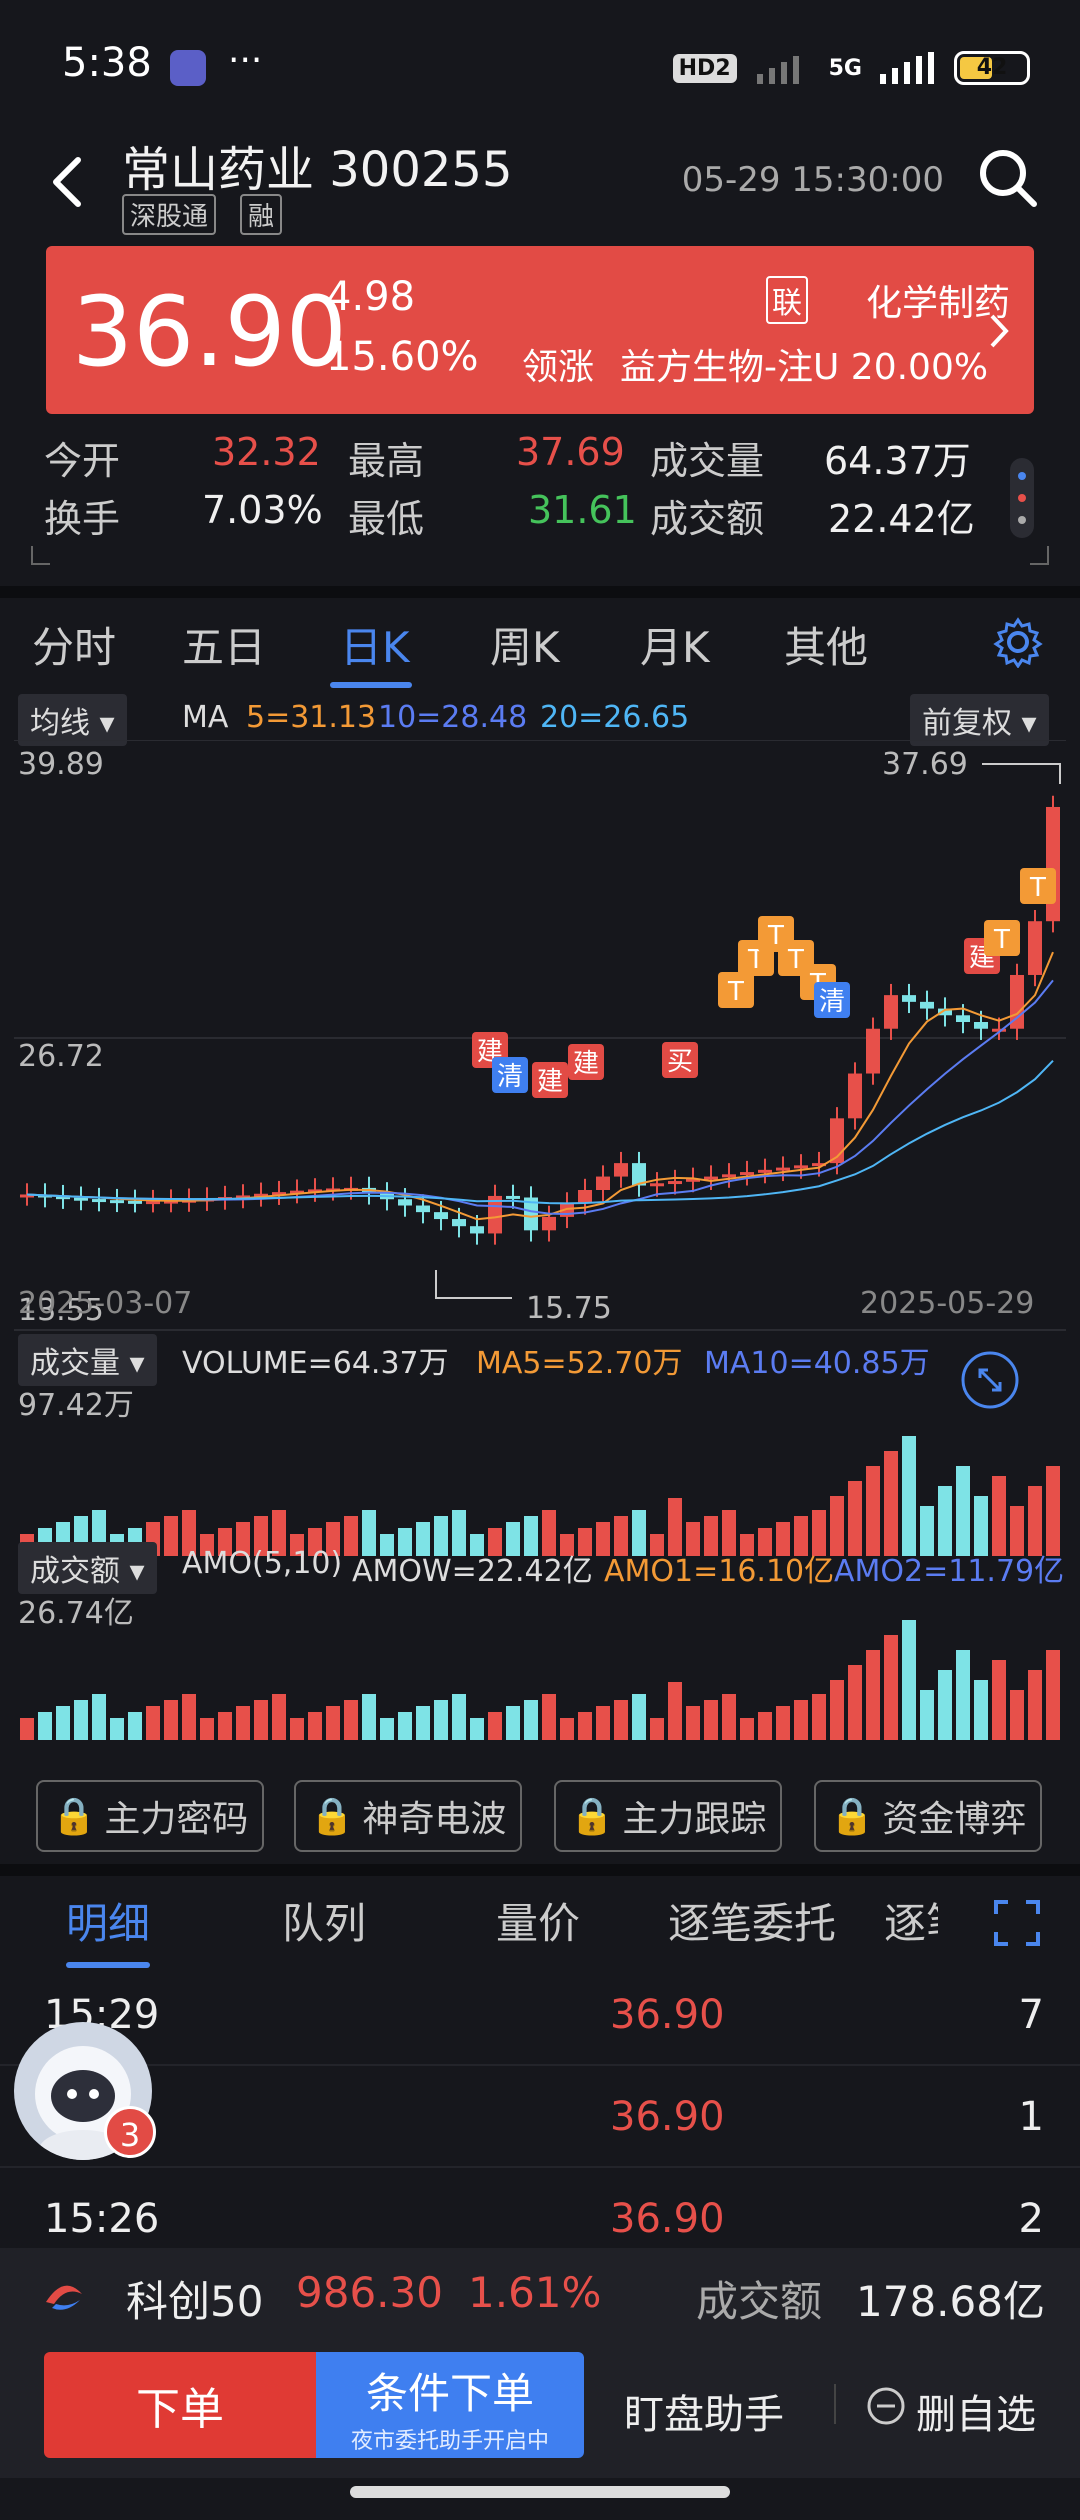  I want to click on network-type: 5G, so click(845, 68).